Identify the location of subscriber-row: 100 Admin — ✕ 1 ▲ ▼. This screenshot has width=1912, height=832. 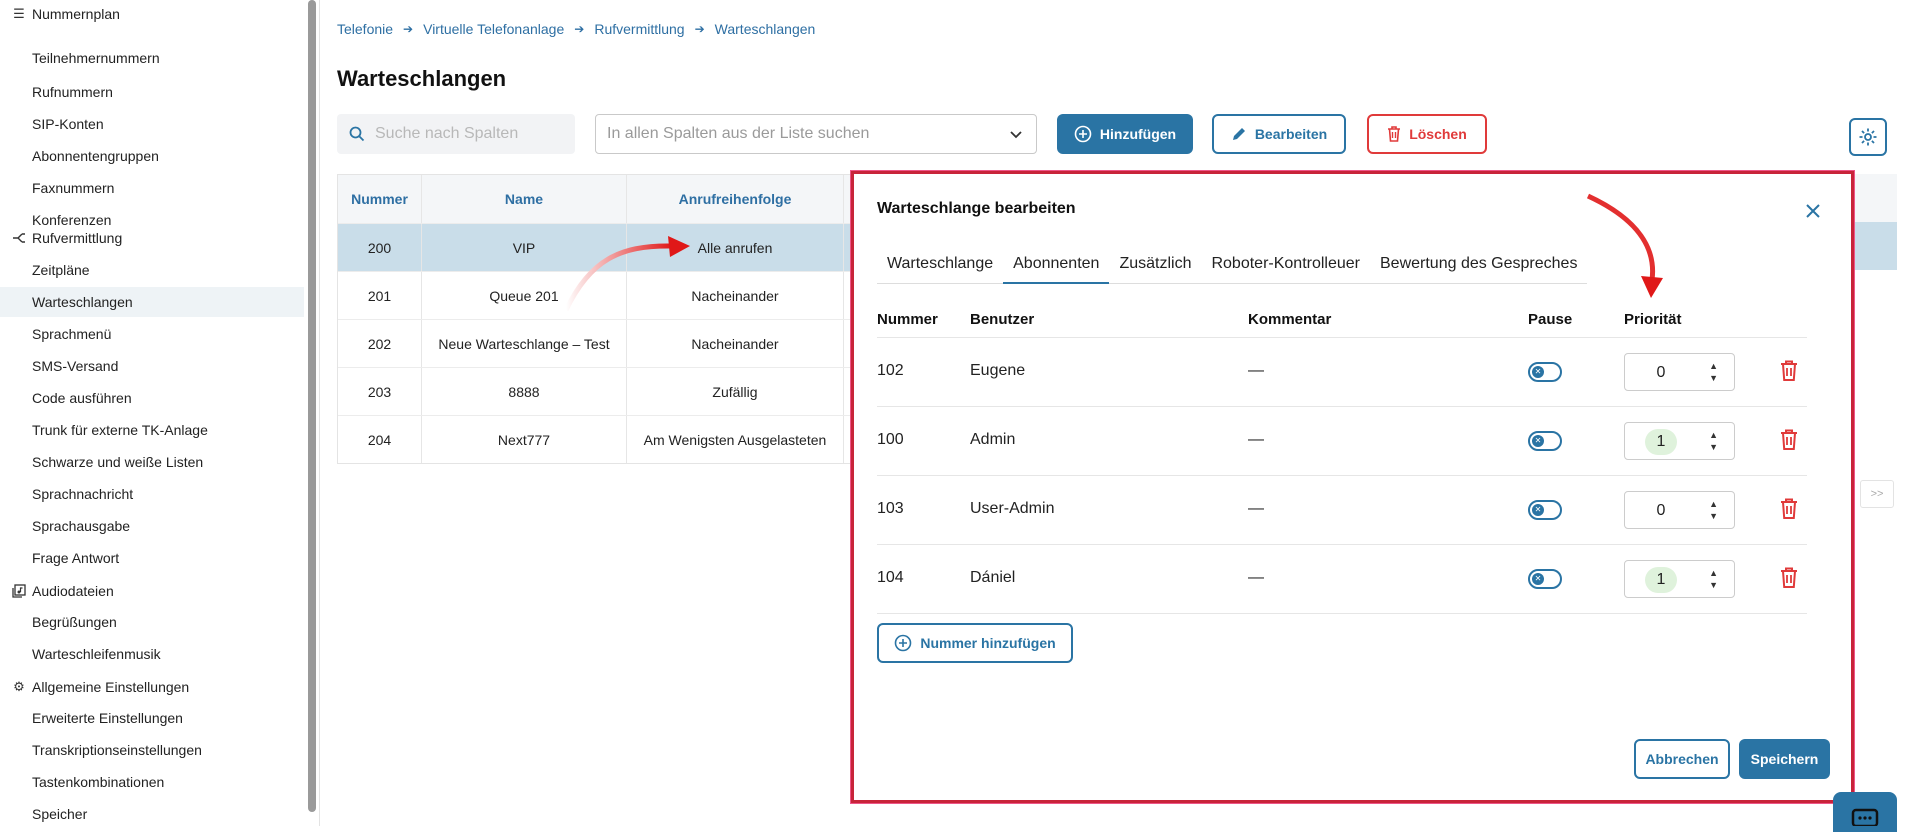
(1342, 441).